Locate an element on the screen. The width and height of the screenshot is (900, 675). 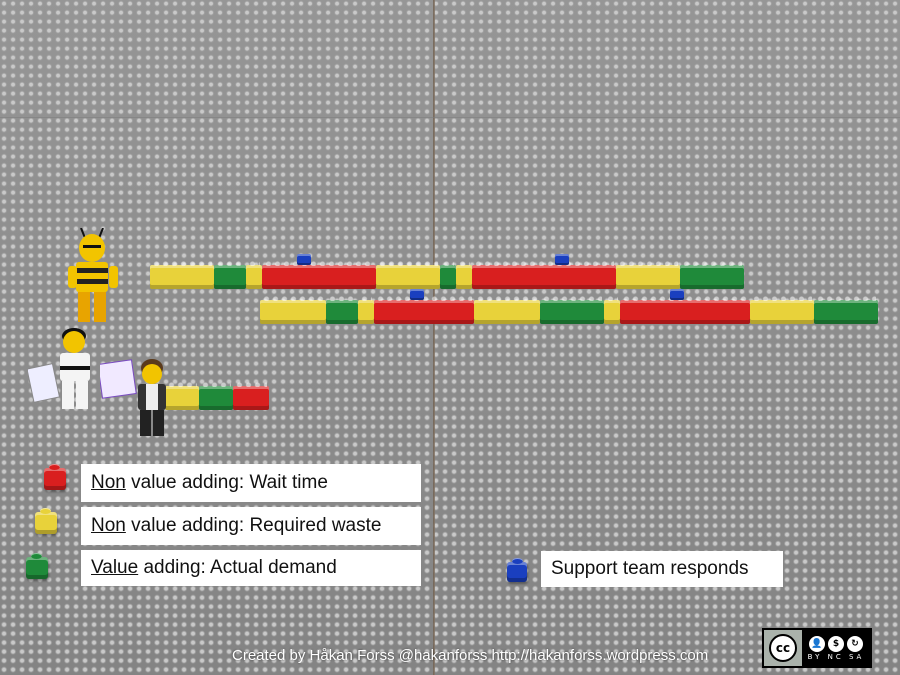
legend-label-value: Value adding: Actual demand is located at coordinates (251, 568).